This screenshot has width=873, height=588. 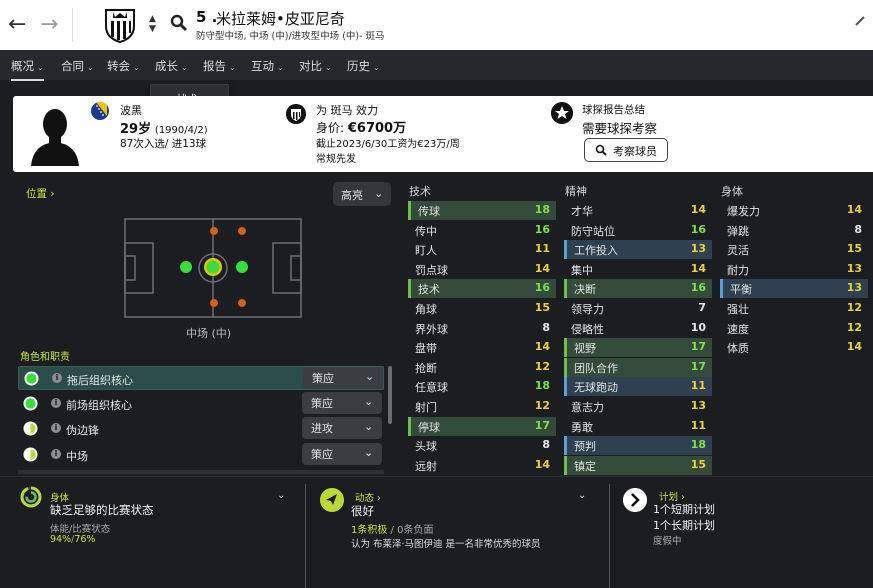 I want to click on attribute-row: 决断 16, so click(x=638, y=289).